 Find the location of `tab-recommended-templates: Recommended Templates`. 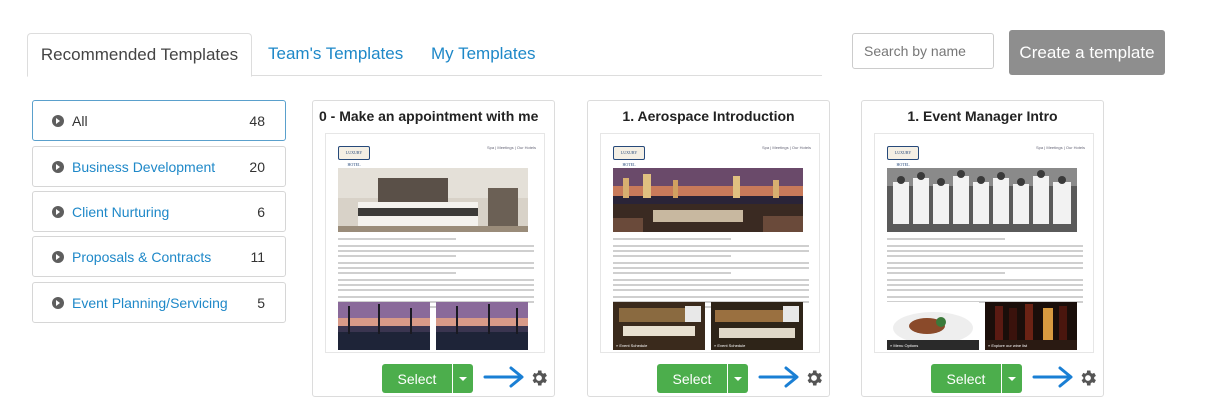

tab-recommended-templates: Recommended Templates is located at coordinates (139, 55).